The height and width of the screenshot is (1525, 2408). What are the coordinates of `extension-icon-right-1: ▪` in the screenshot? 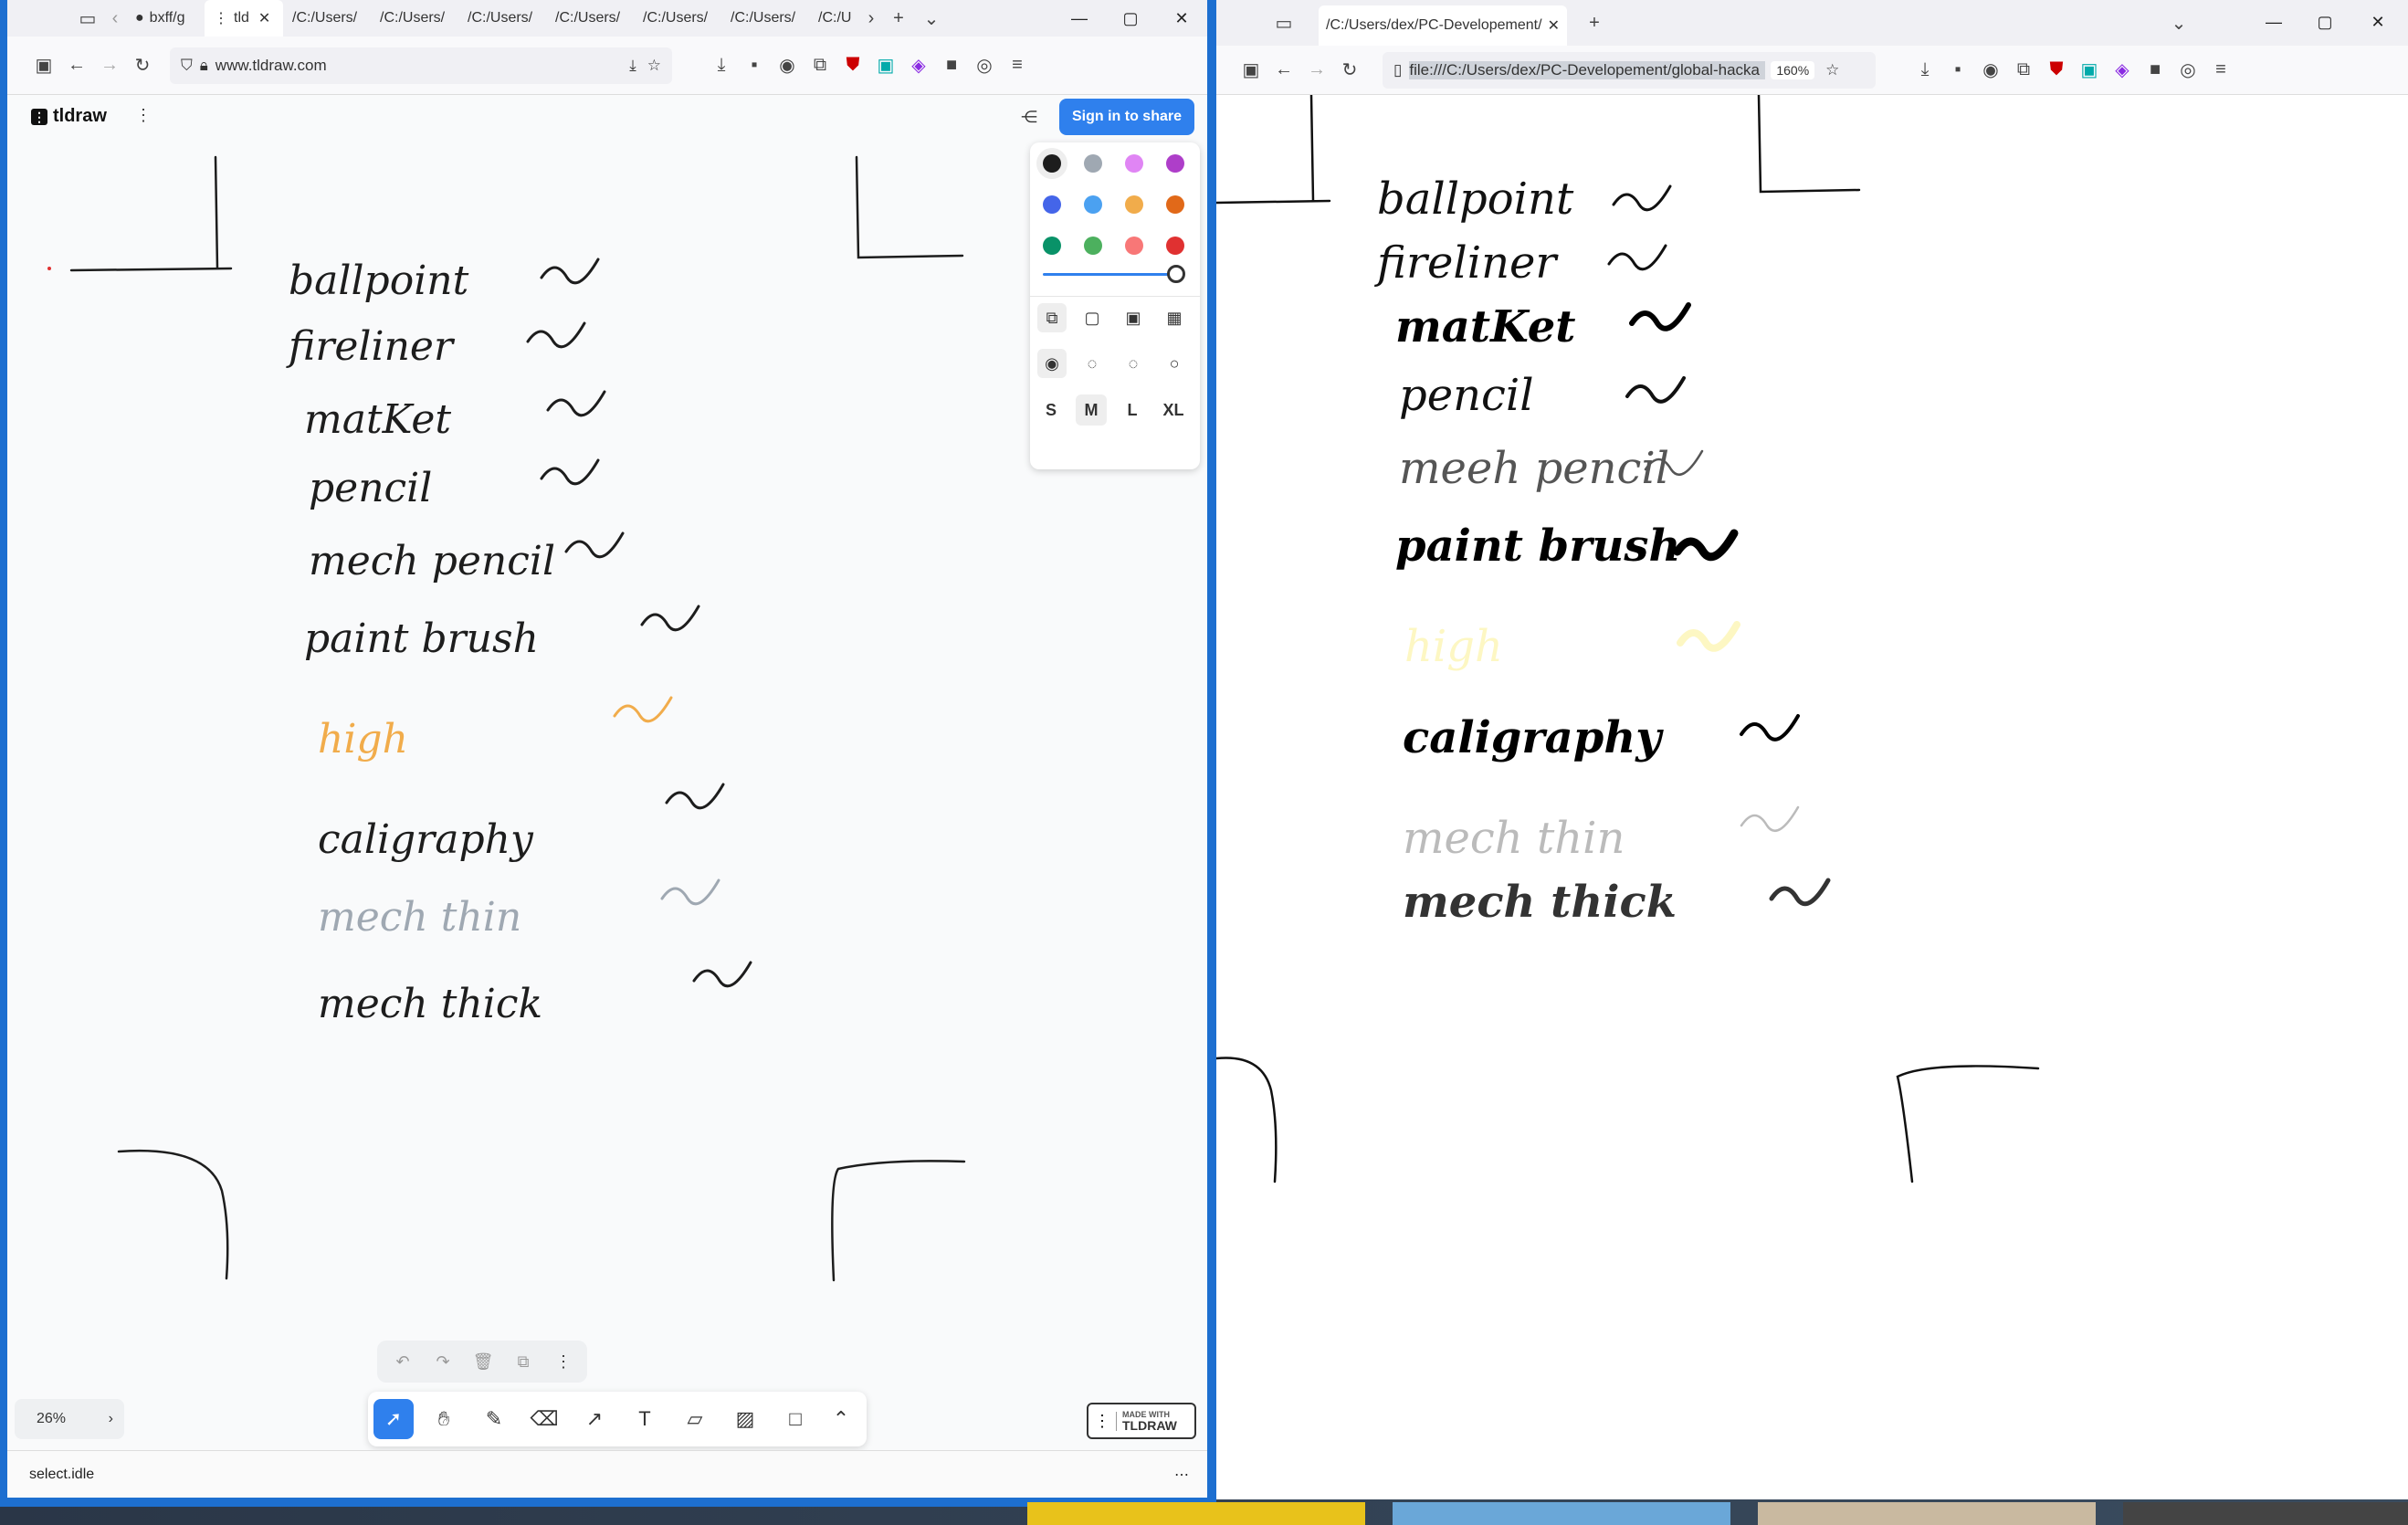 It's located at (1957, 70).